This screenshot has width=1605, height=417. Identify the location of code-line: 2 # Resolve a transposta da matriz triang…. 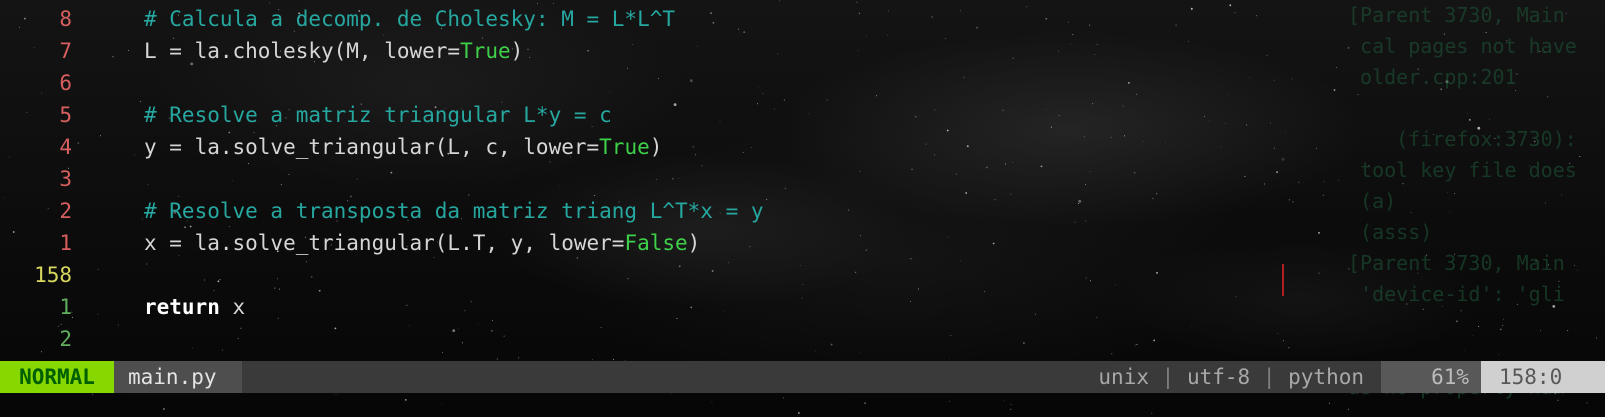
(802, 211).